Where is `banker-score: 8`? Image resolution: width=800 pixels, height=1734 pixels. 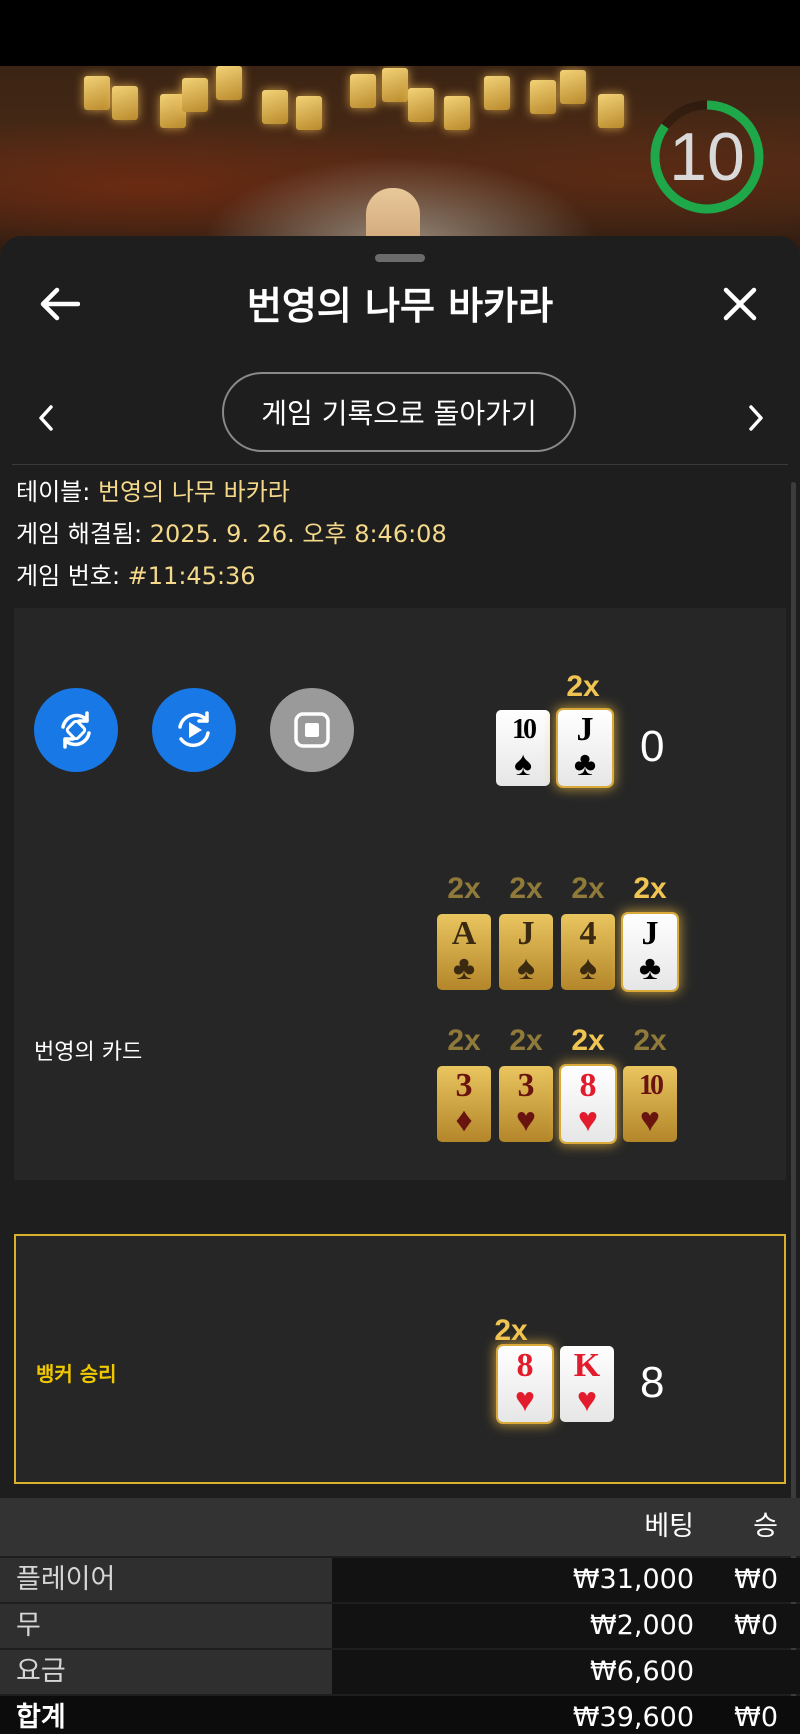 banker-score: 8 is located at coordinates (652, 1382).